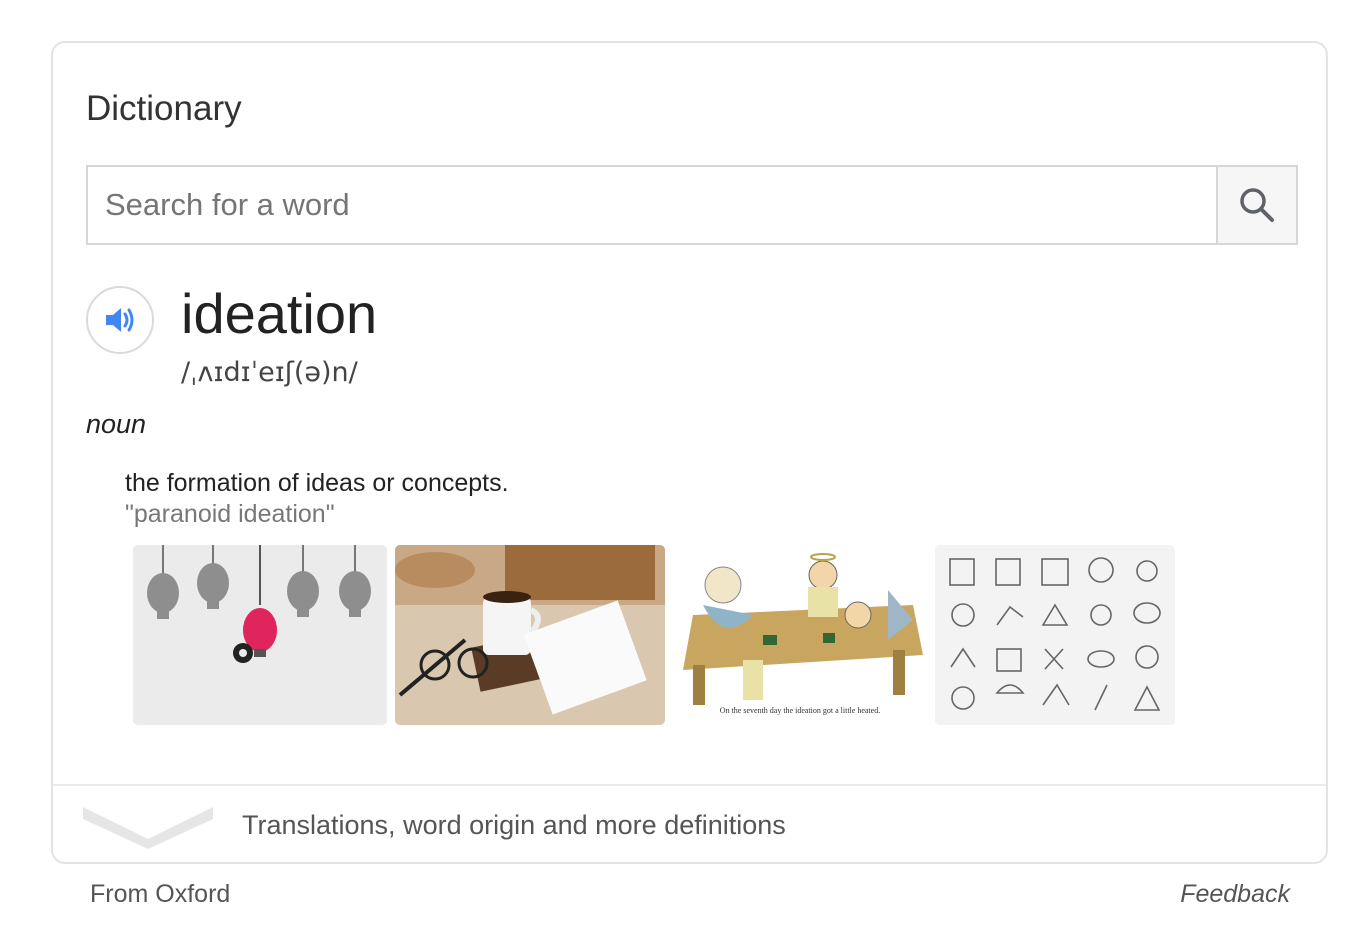 The image size is (1368, 942). What do you see at coordinates (652, 205) in the screenshot?
I see `search-input` at bounding box center [652, 205].